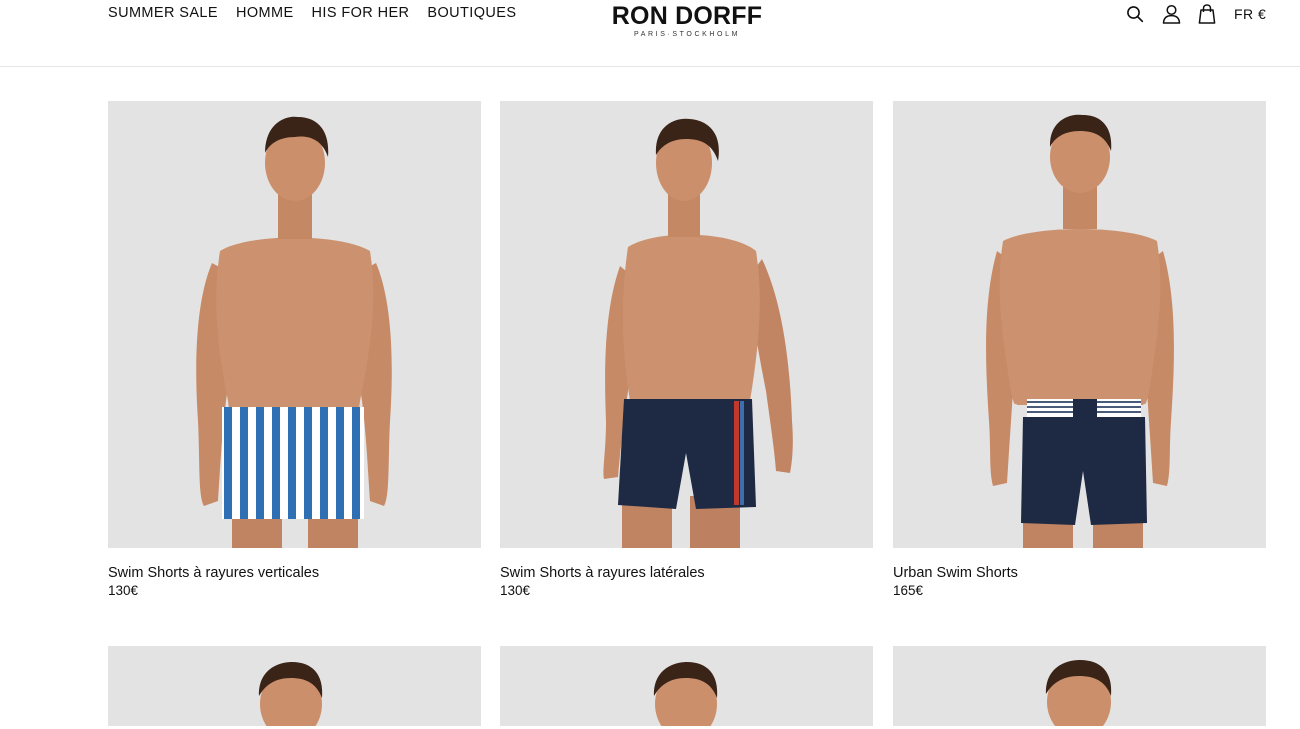 Image resolution: width=1300 pixels, height=729 pixels. Describe the element at coordinates (687, 34) in the screenshot. I see `brand-tagline: PARIS·STOCKHOLM` at that location.